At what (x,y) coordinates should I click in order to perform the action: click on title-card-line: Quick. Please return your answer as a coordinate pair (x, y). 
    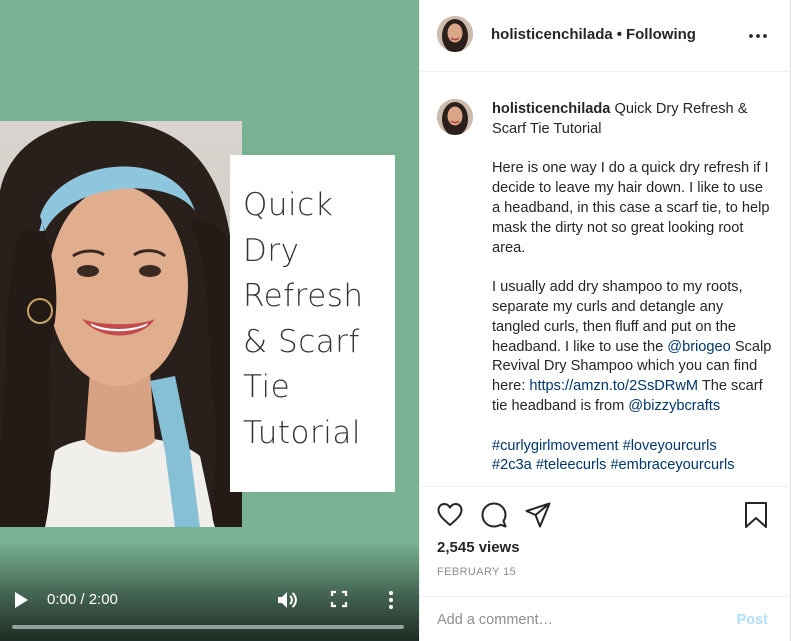
    Looking at the image, I should click on (288, 205).